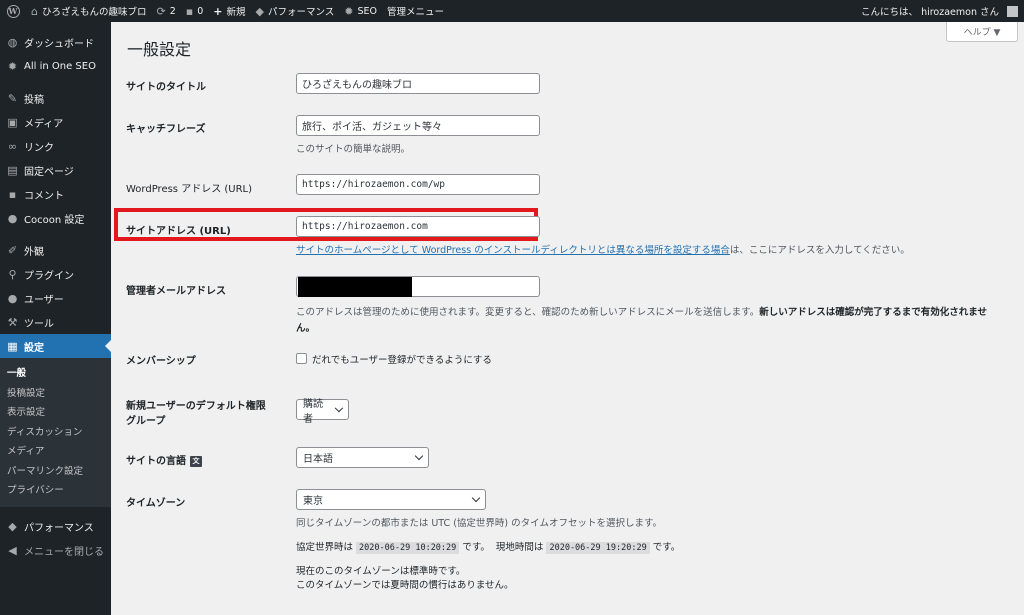  Describe the element at coordinates (55, 472) in the screenshot. I see `submenu-permalinks: パーマリンク設定` at that location.